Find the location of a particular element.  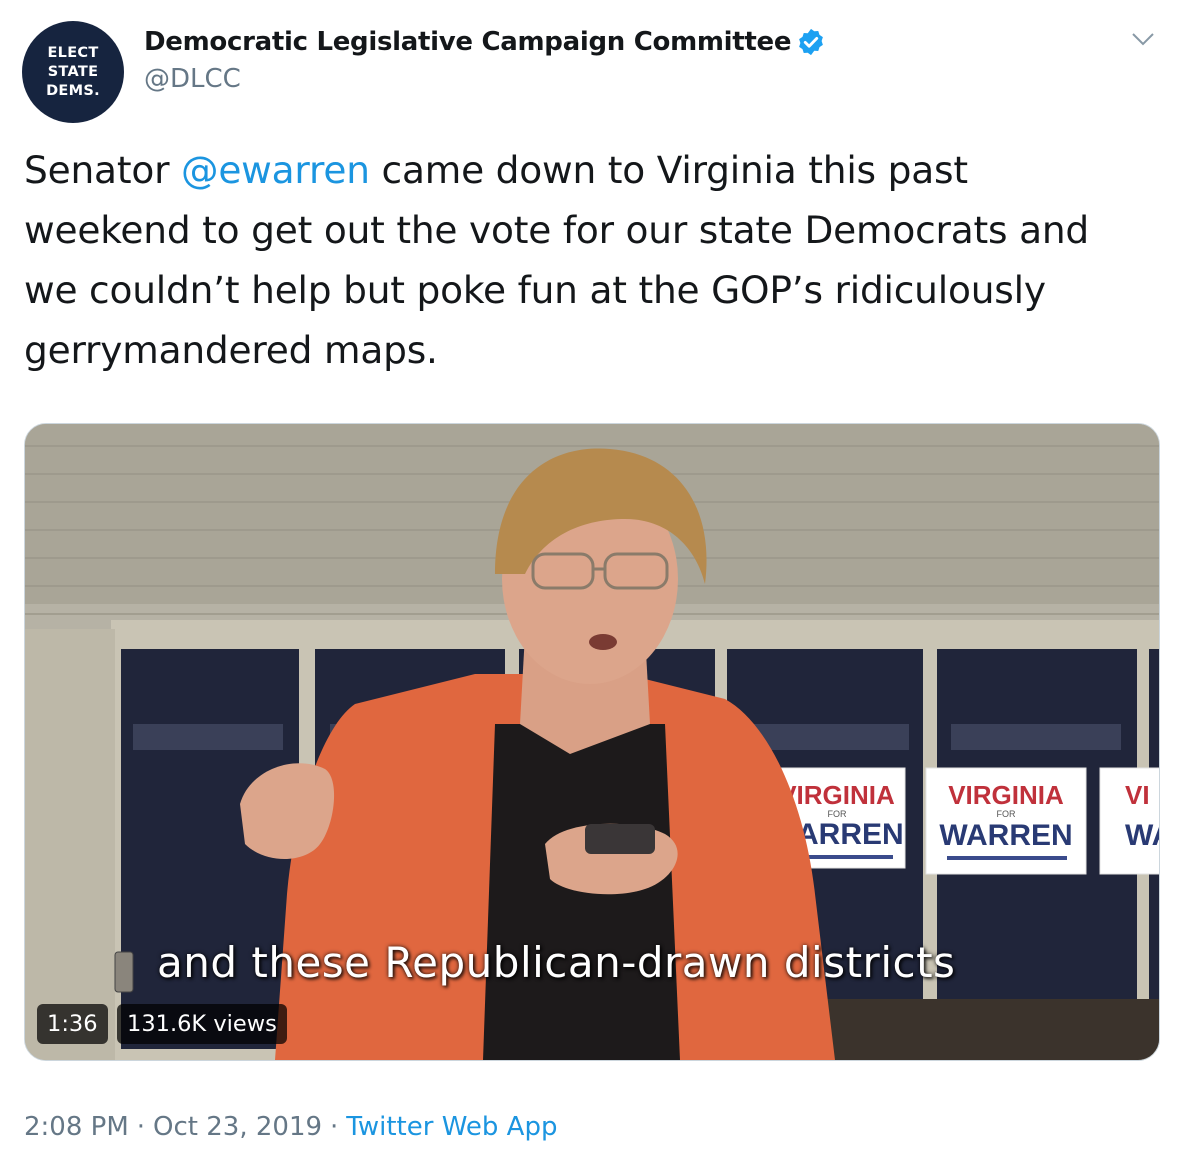

avatar-text-line-2: STATE is located at coordinates (73, 71).